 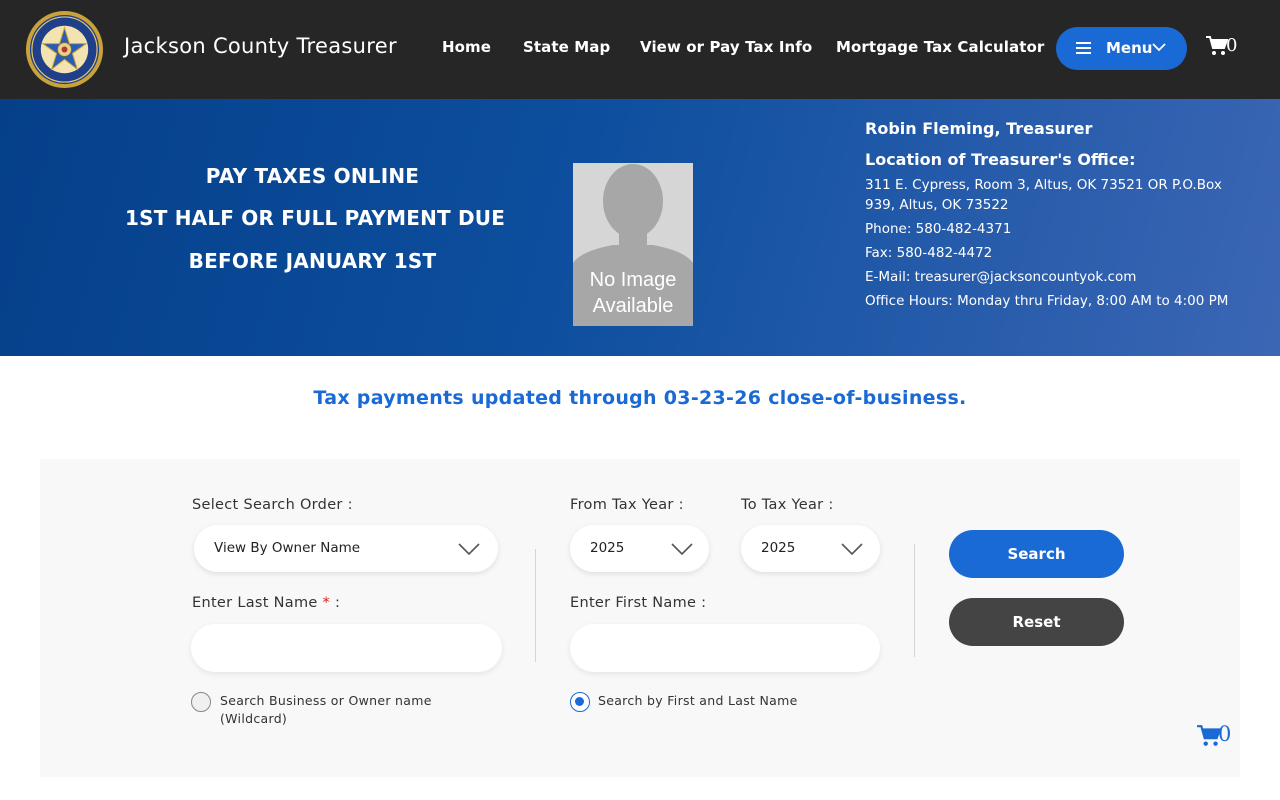 What do you see at coordinates (633, 244) in the screenshot?
I see `treasurer-photo-placeholder: No Image Available` at bounding box center [633, 244].